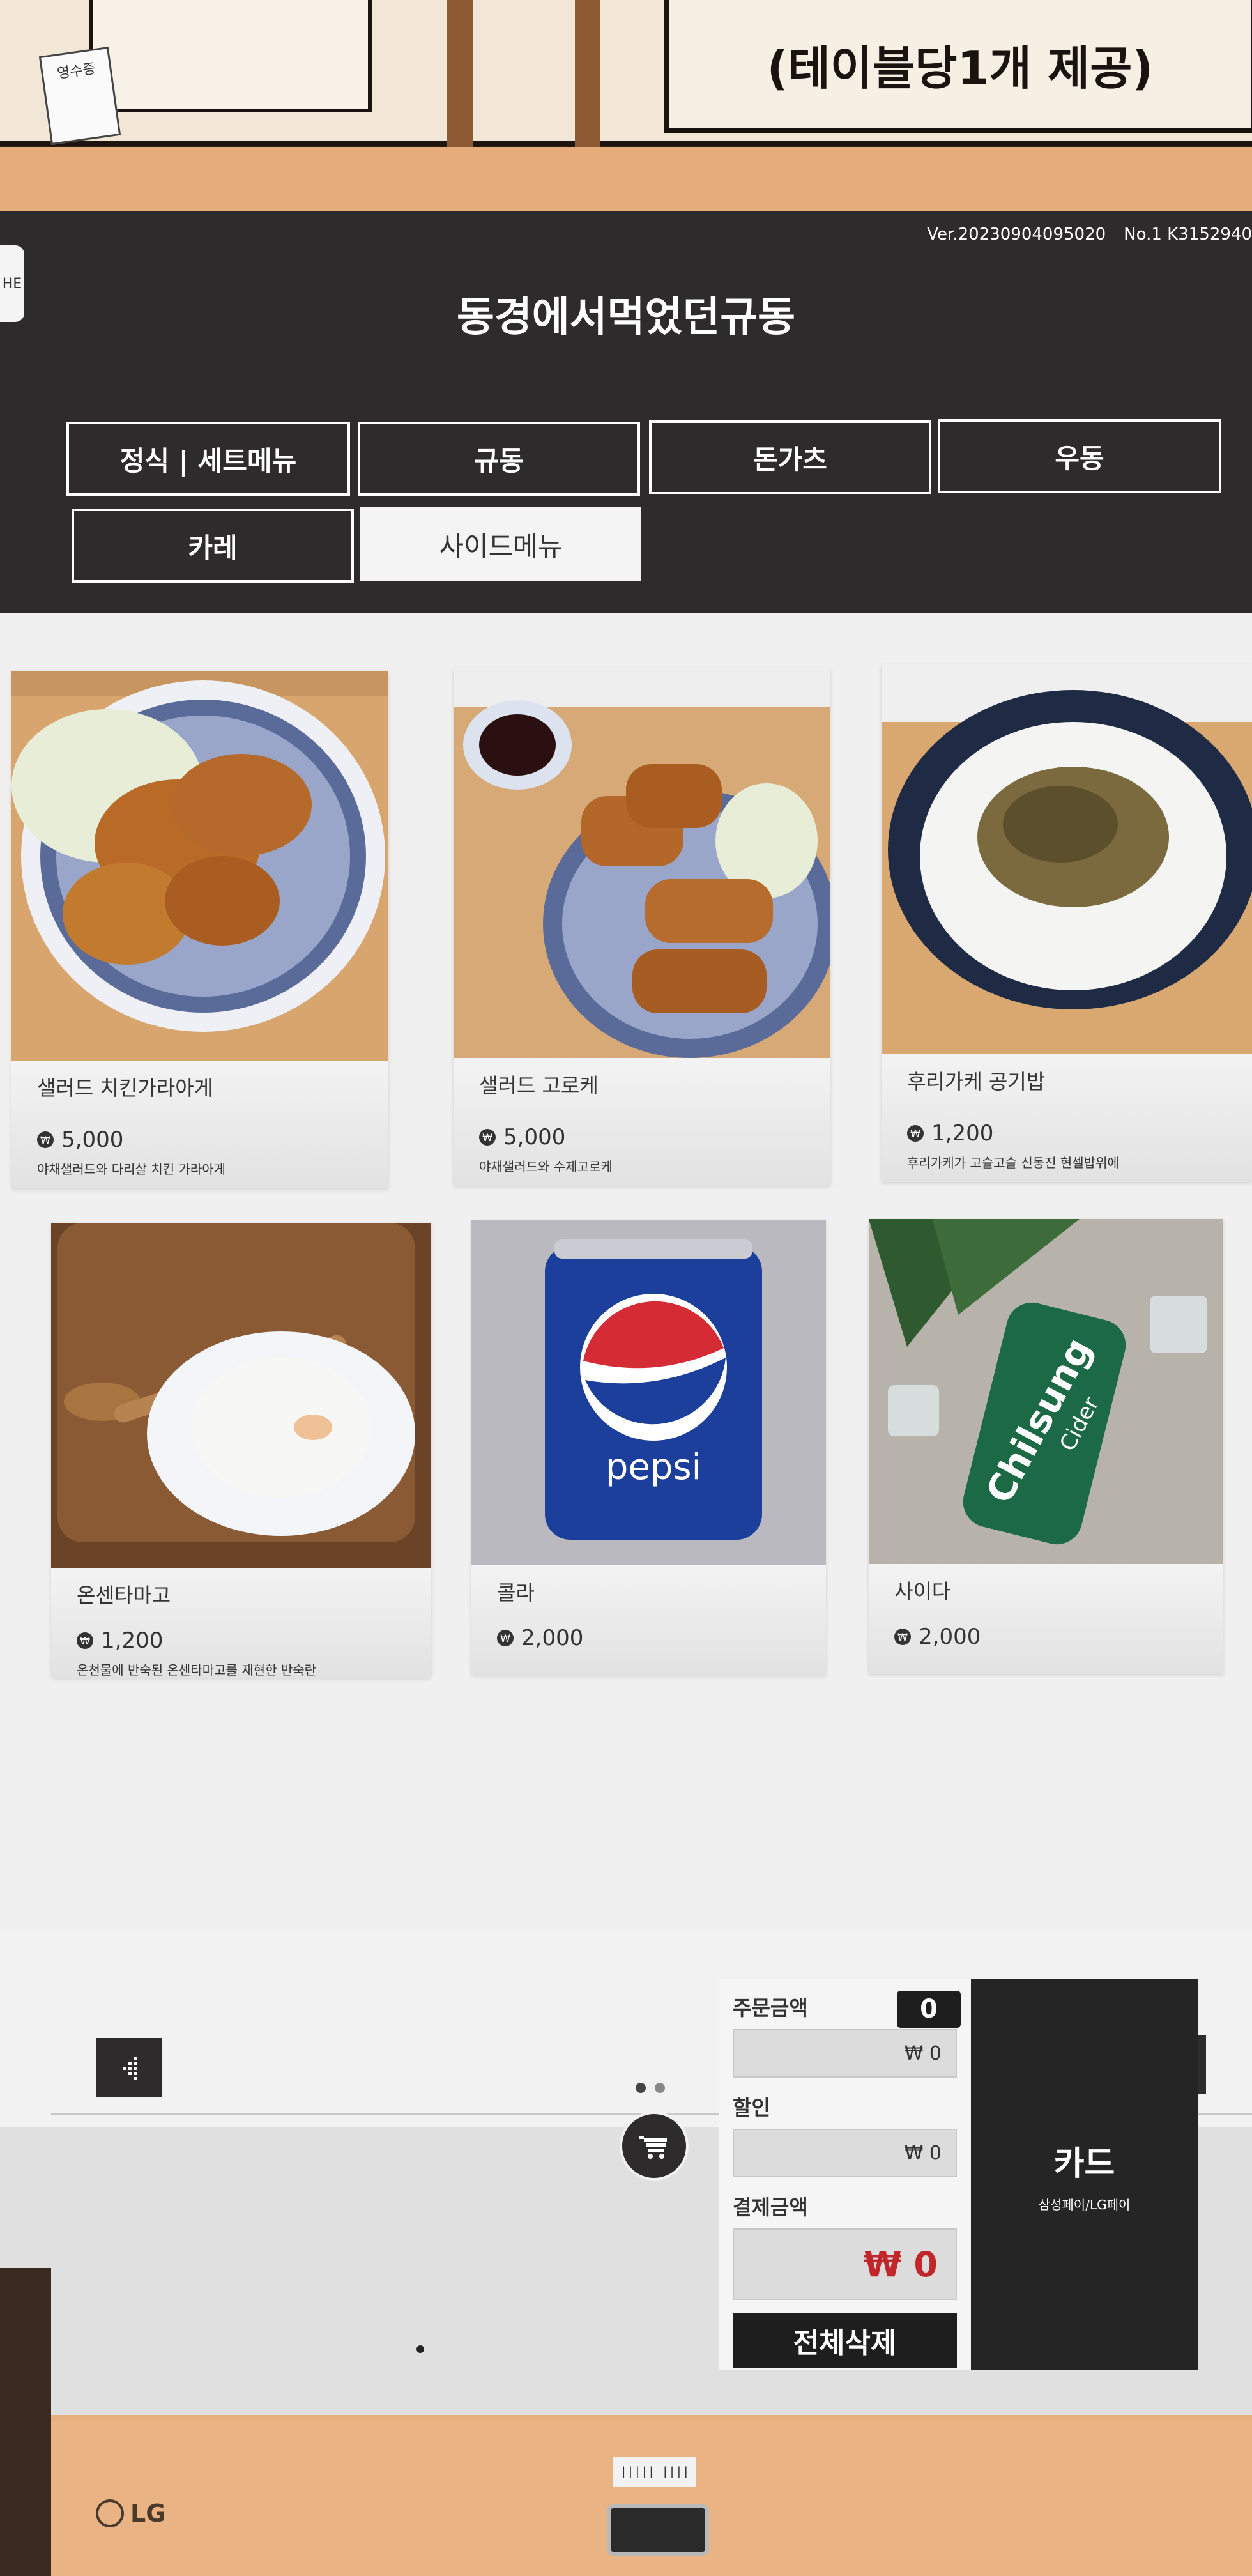 The image size is (1252, 2576). I want to click on product-info: 사이다 ₩2,000, so click(1046, 1619).